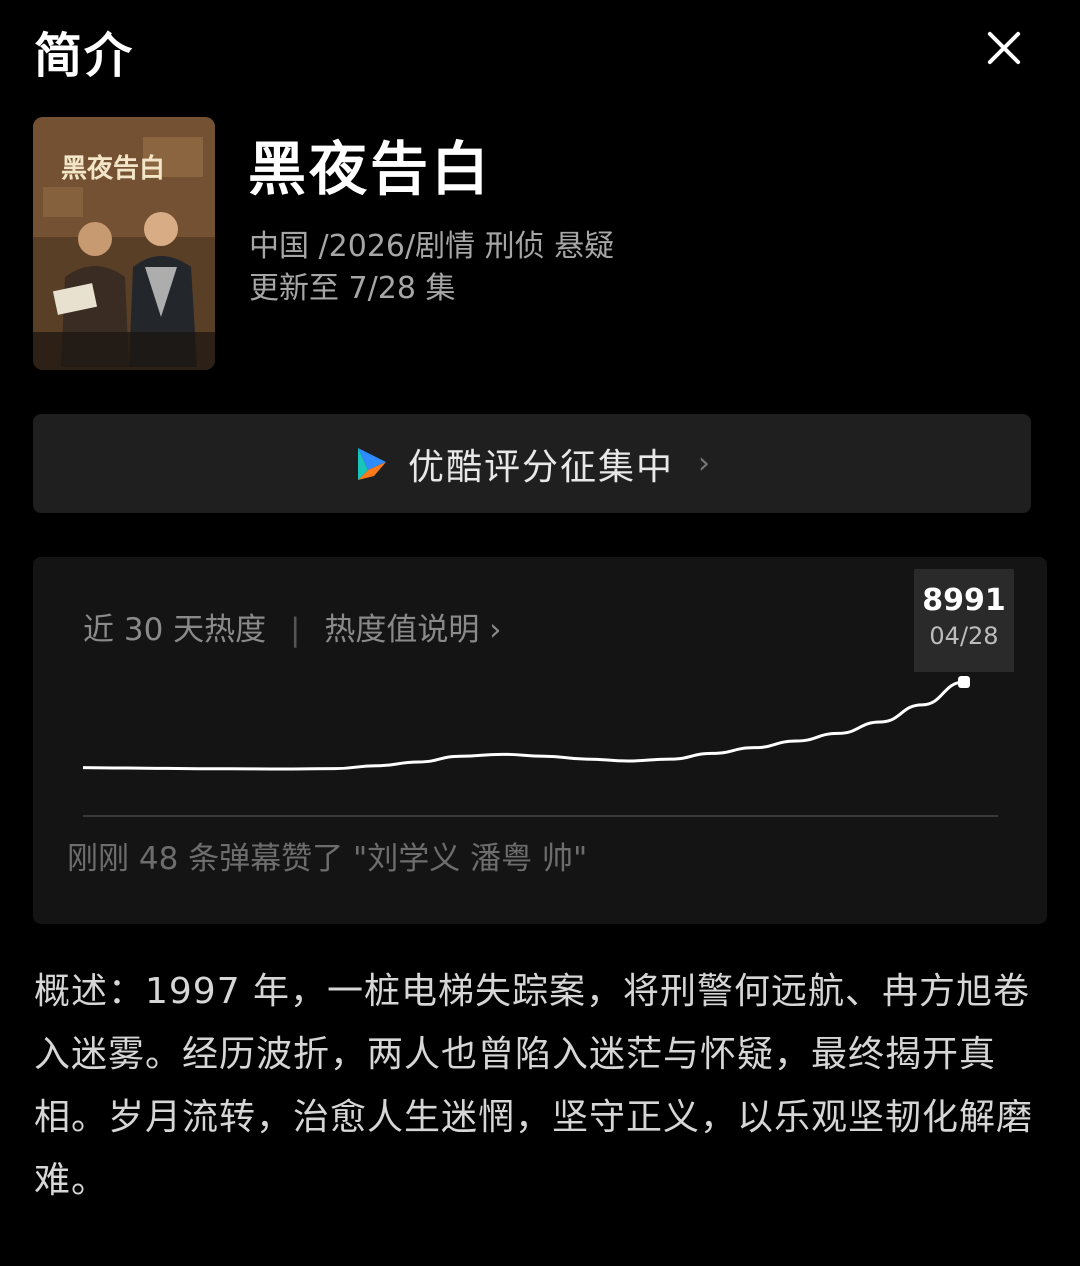 The image size is (1080, 1266). What do you see at coordinates (352, 288) in the screenshot?
I see `show-meta-episodes: 更新至 7/28 集` at bounding box center [352, 288].